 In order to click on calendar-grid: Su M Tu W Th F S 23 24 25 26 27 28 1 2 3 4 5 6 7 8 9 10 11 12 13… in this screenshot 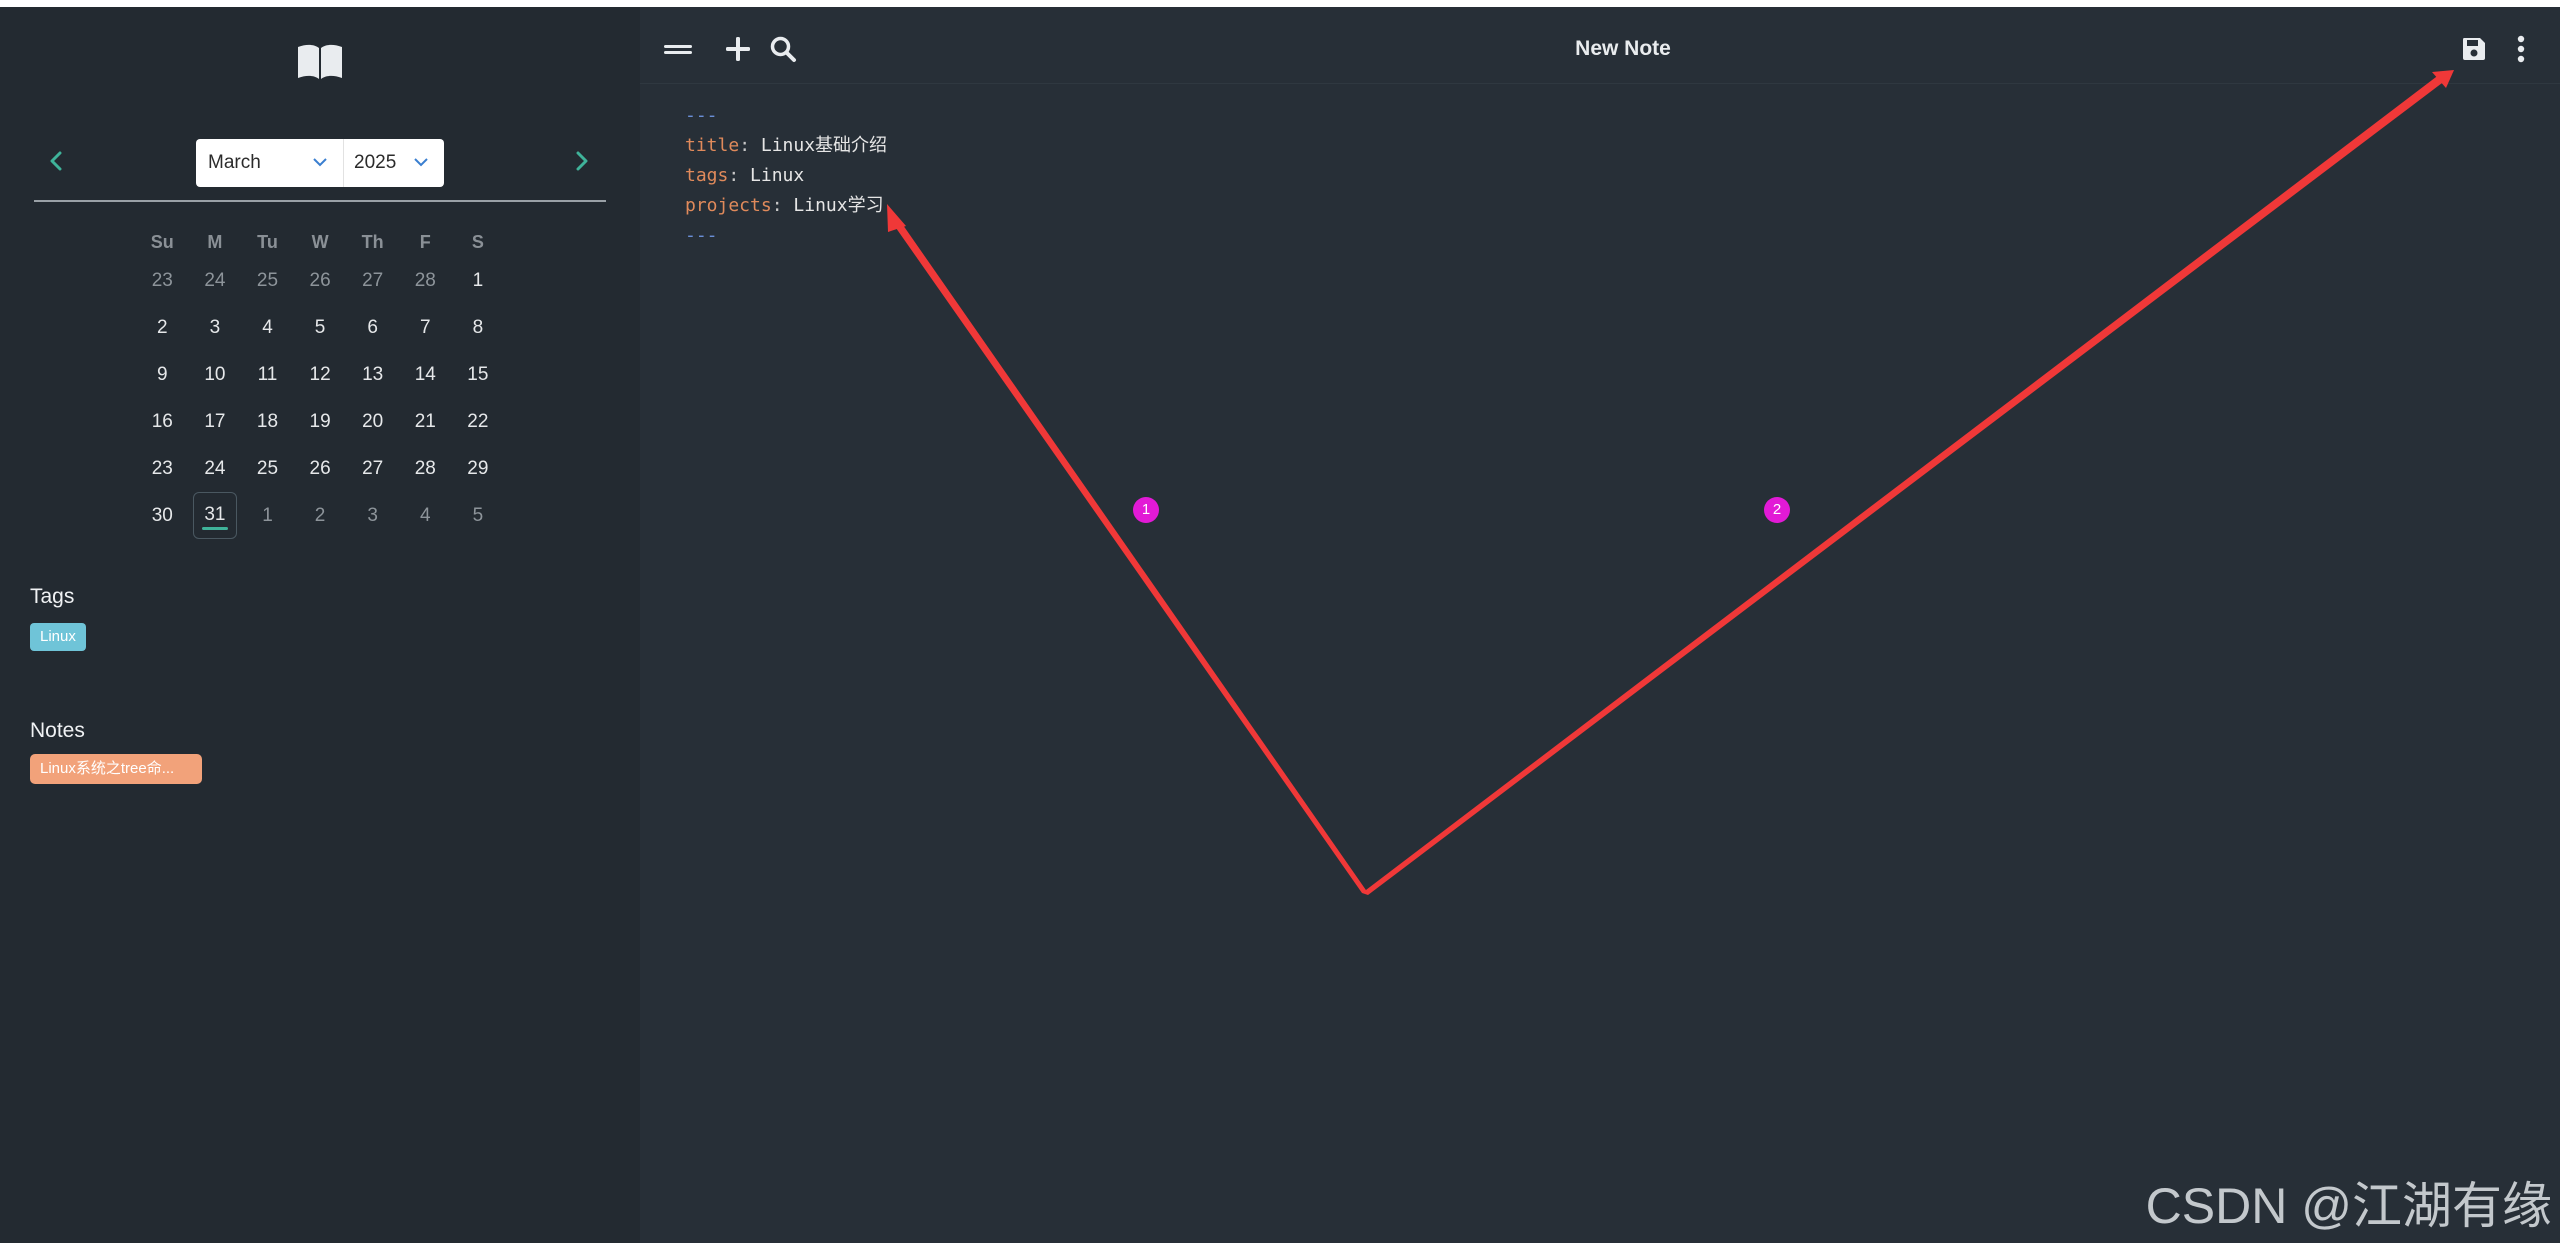, I will do `click(321, 383)`.